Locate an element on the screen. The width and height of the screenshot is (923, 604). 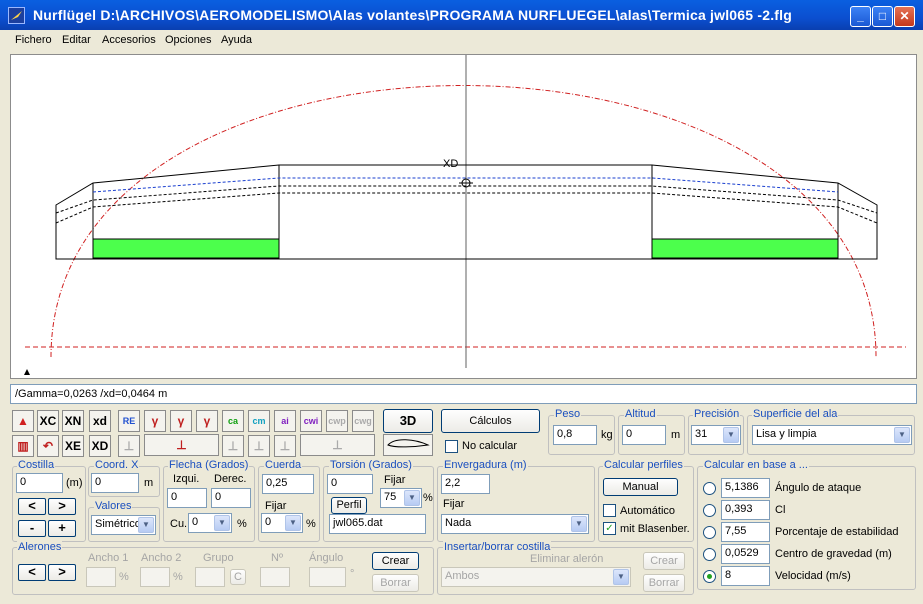
cuerda-fijar-select: 0 ▼ is located at coordinates (282, 523).